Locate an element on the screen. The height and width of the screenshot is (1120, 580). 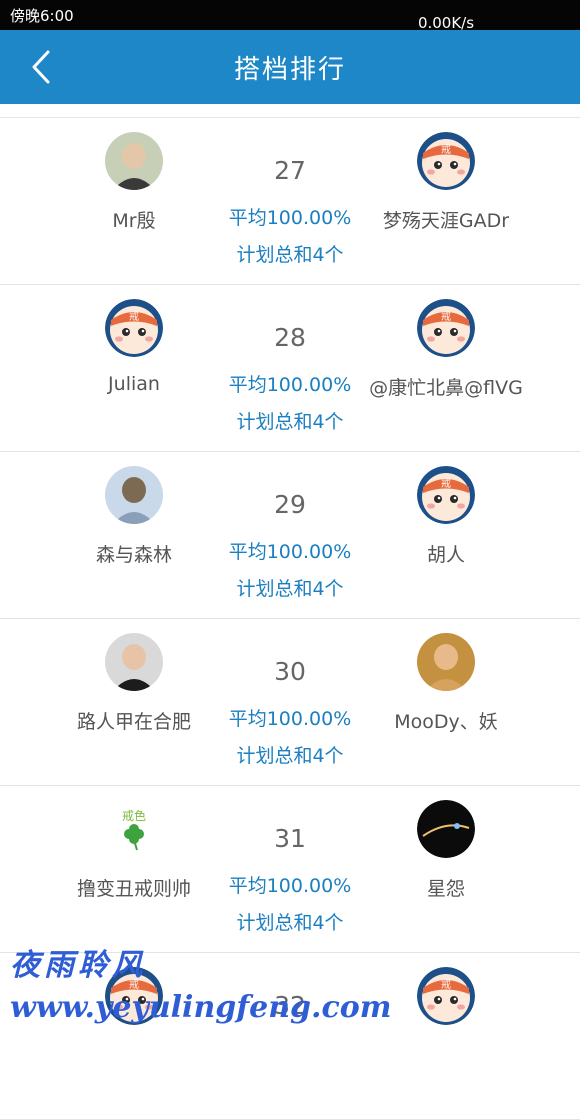
ranking-row: 戒色 撸变丑戒则帅 31 平均100.00% 计划总和4个 星怨 is located at coordinates (290, 869).